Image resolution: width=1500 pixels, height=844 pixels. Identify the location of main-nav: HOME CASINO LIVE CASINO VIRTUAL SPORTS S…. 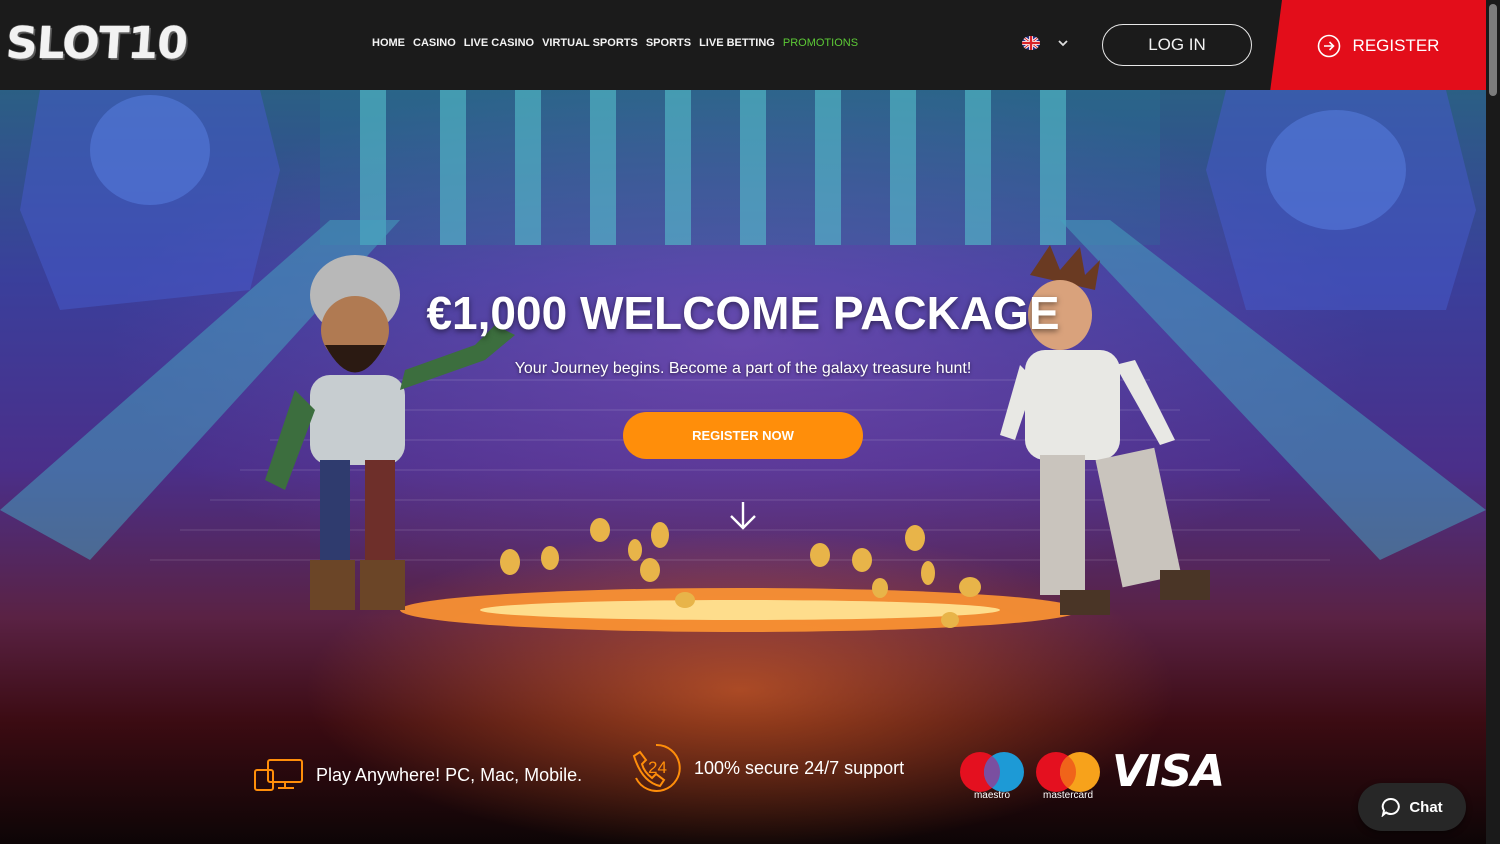
(615, 43).